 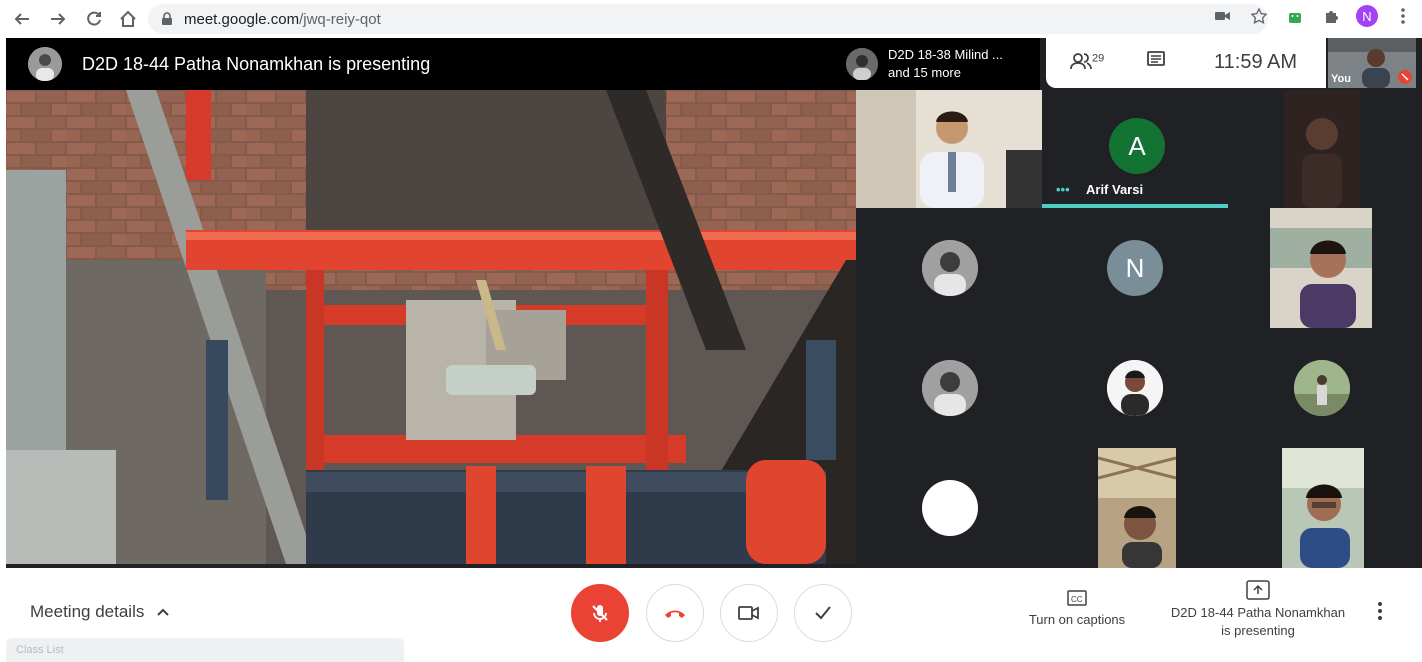 I want to click on camera-indicator-icon, so click(x=1223, y=16).